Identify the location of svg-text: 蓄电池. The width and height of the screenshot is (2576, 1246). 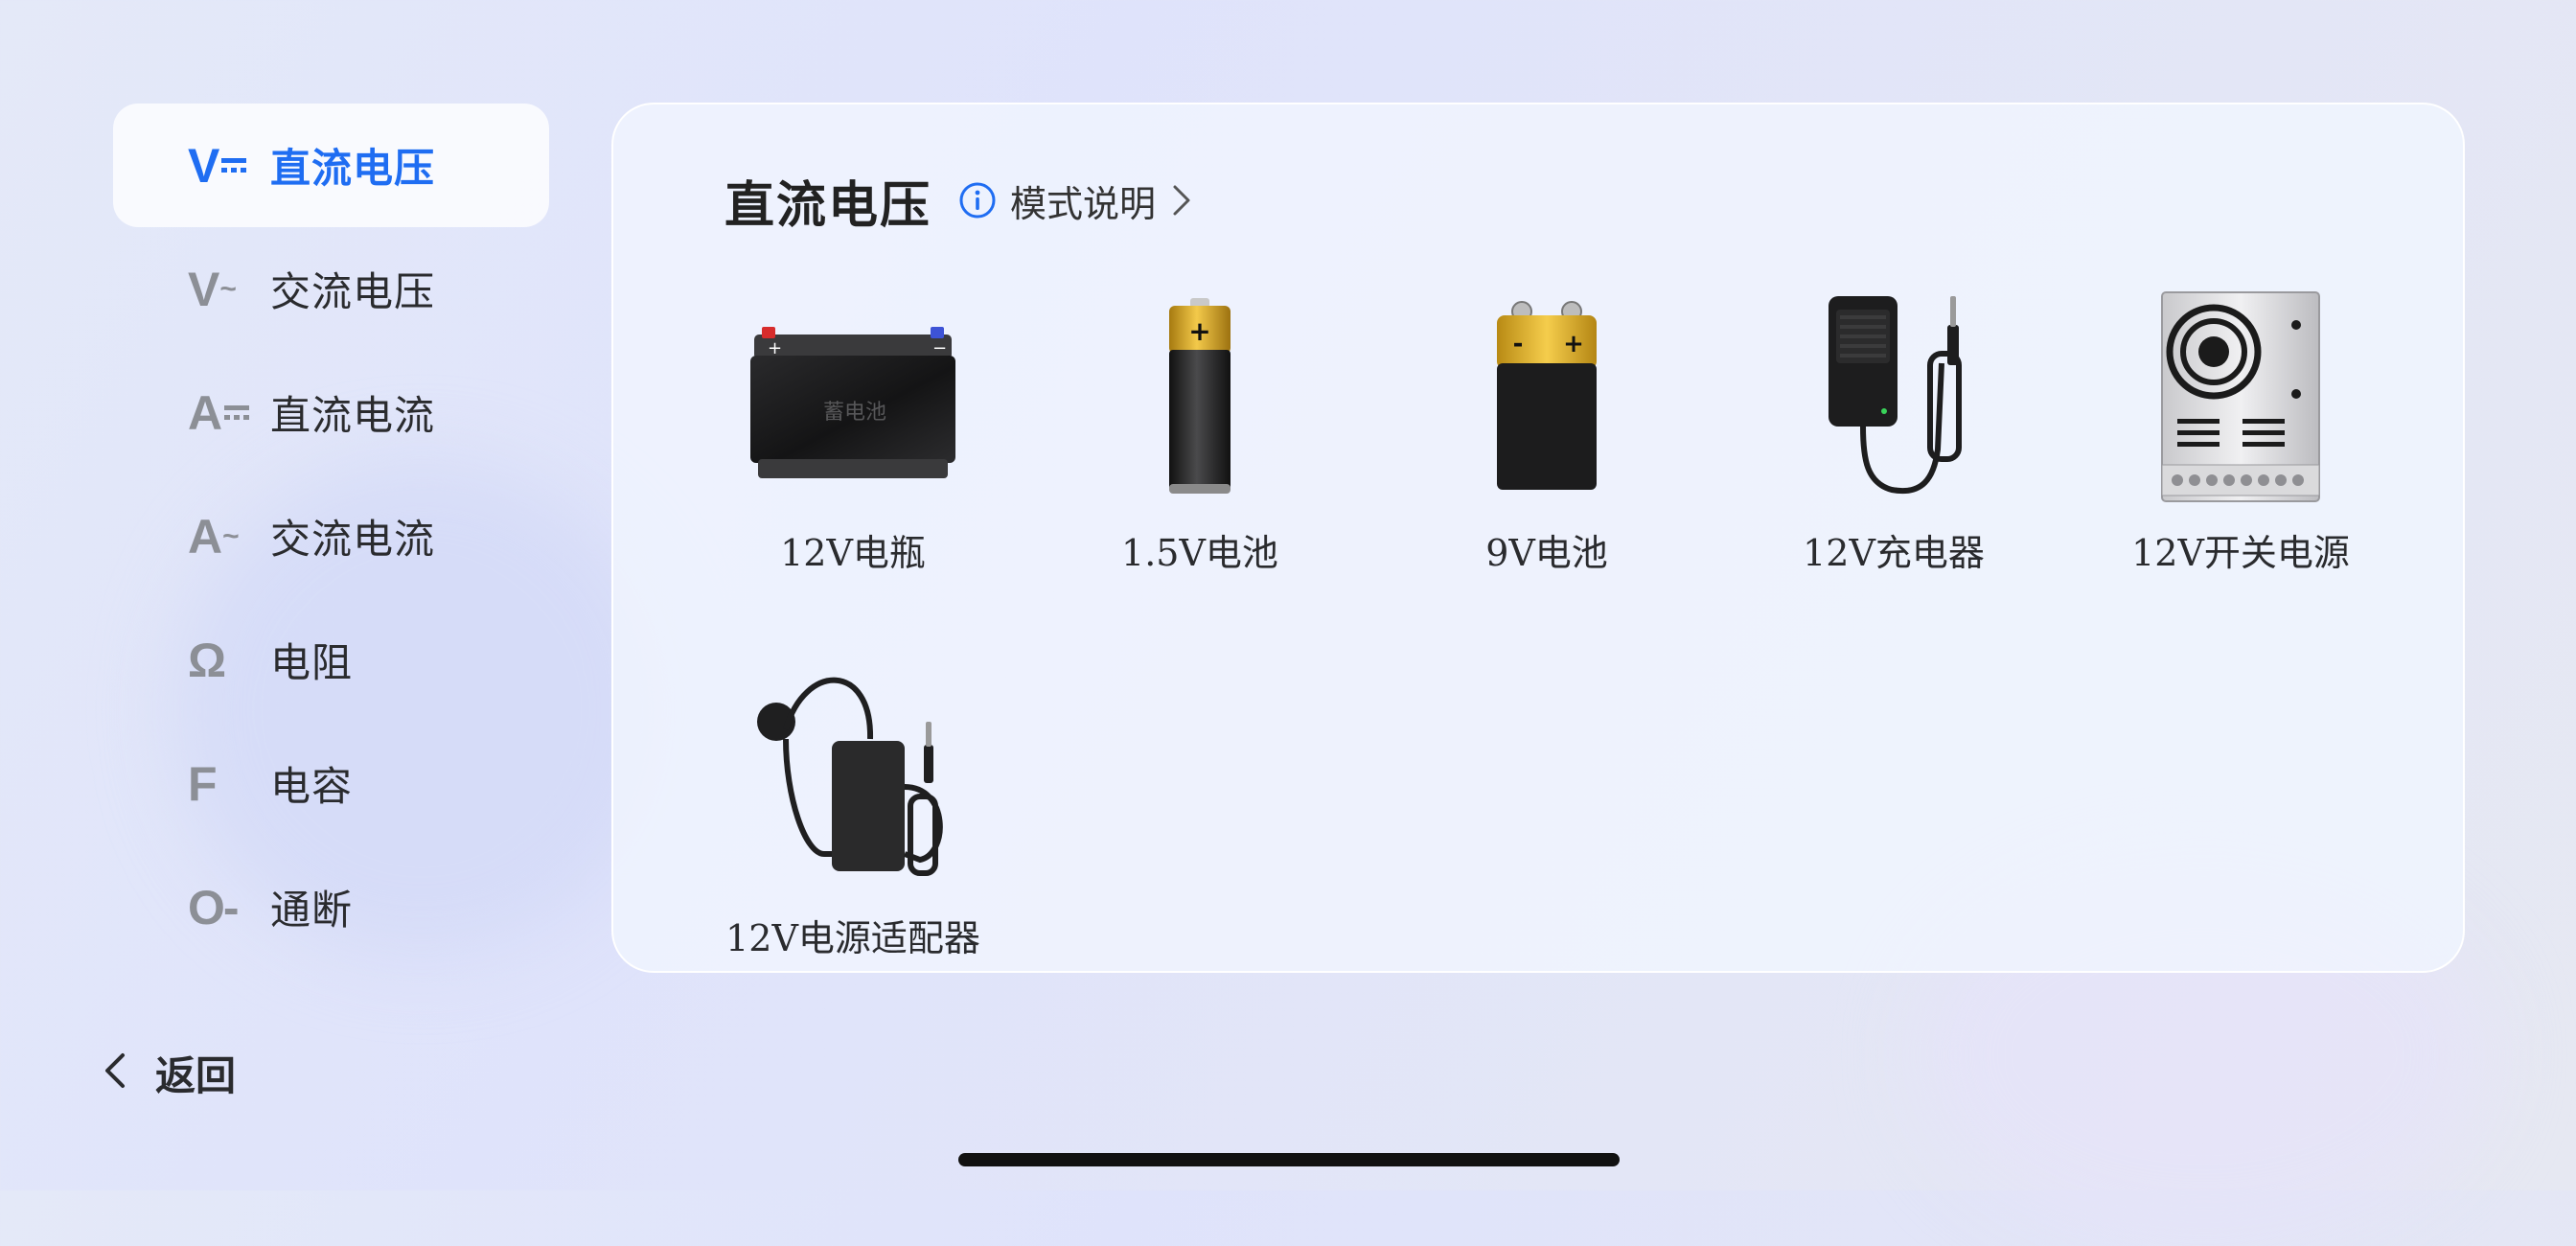
(854, 413).